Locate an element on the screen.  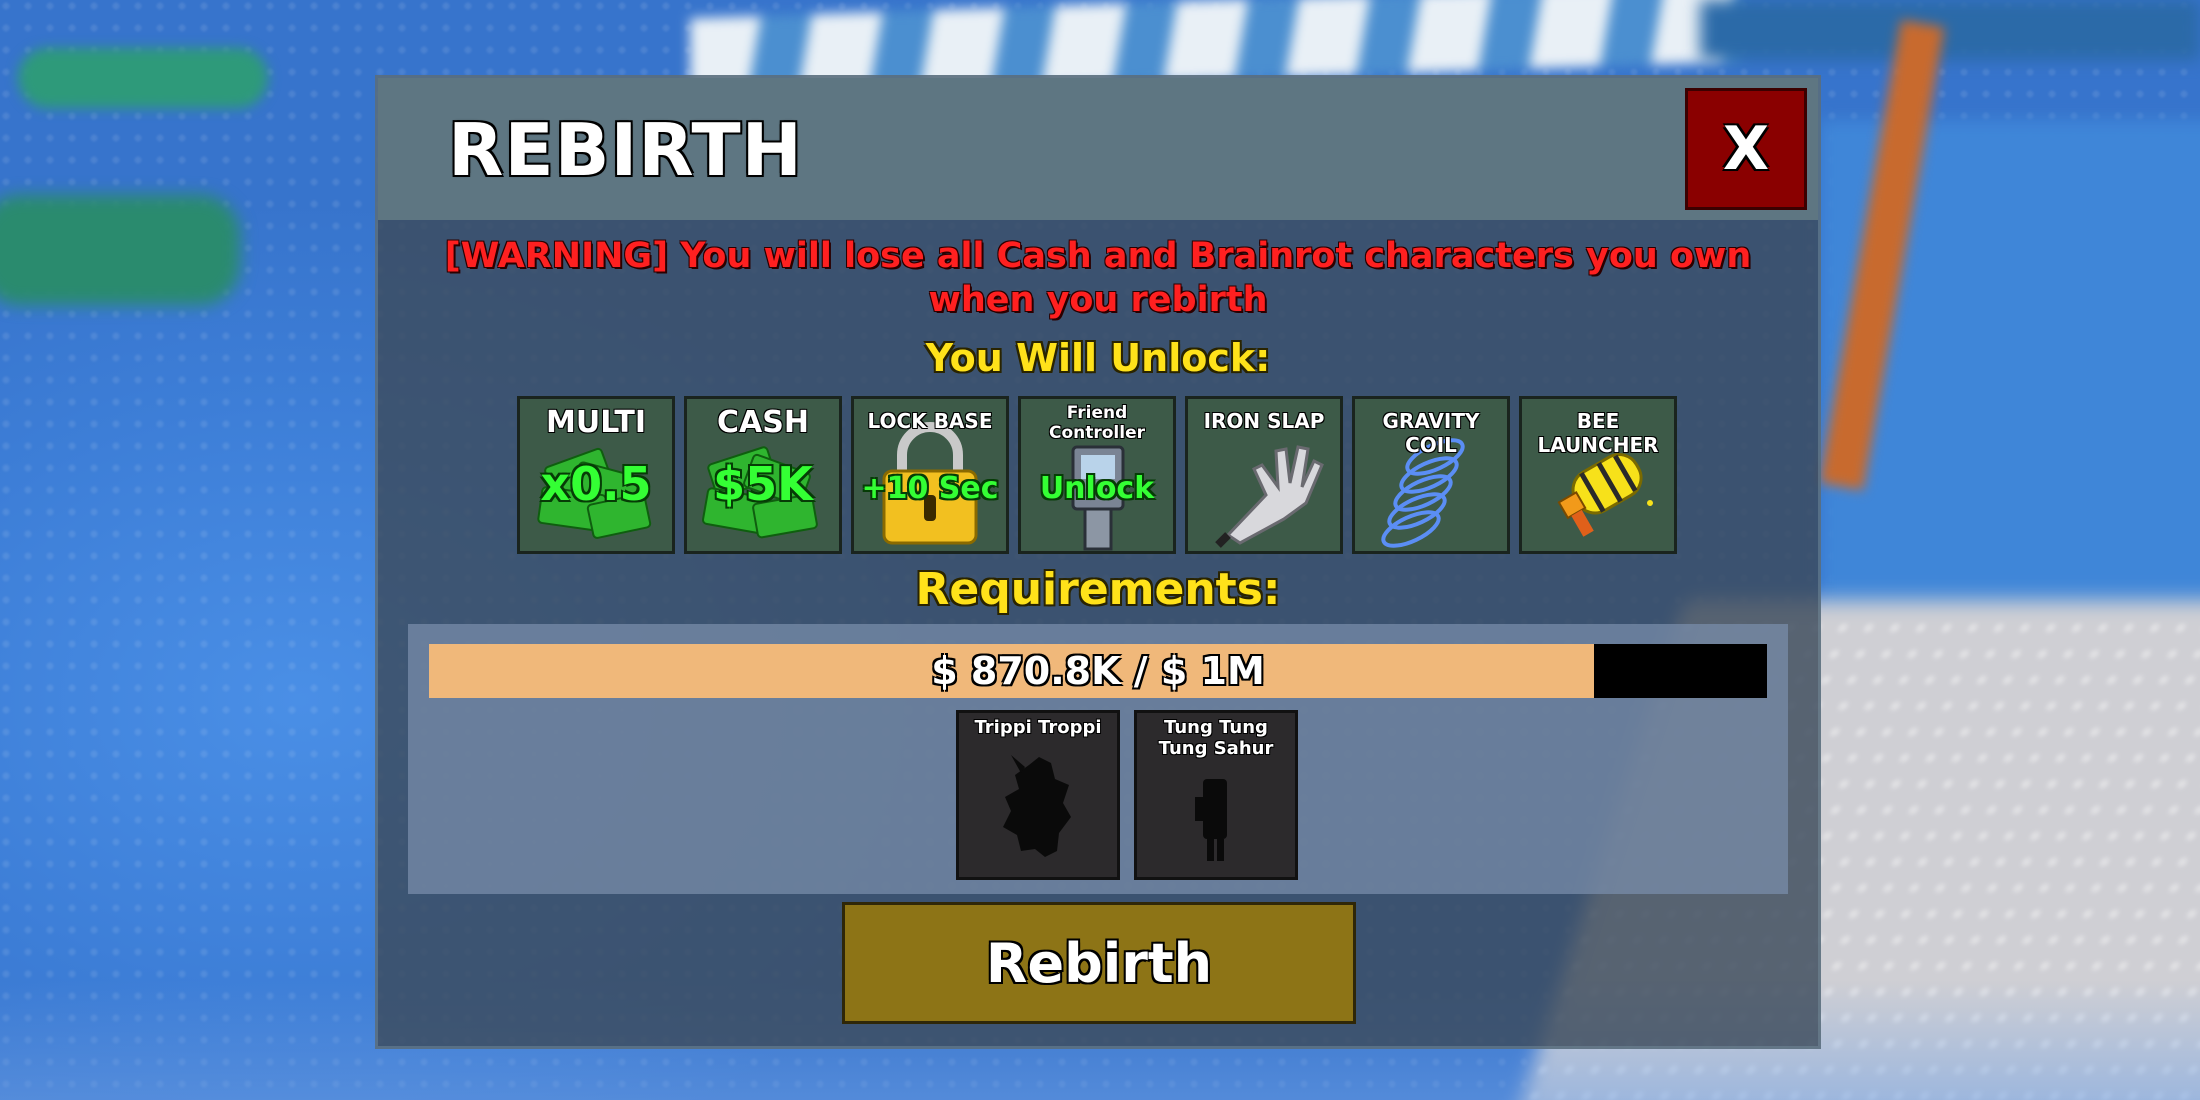
close-button: X is located at coordinates (1746, 149).